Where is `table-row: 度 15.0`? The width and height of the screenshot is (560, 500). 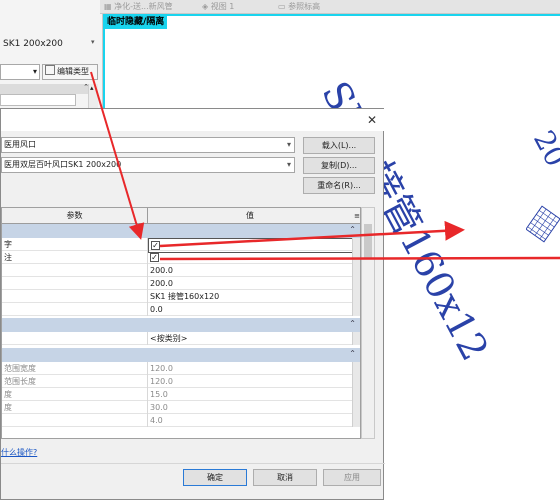
table-row: 度 15.0 is located at coordinates (181, 394).